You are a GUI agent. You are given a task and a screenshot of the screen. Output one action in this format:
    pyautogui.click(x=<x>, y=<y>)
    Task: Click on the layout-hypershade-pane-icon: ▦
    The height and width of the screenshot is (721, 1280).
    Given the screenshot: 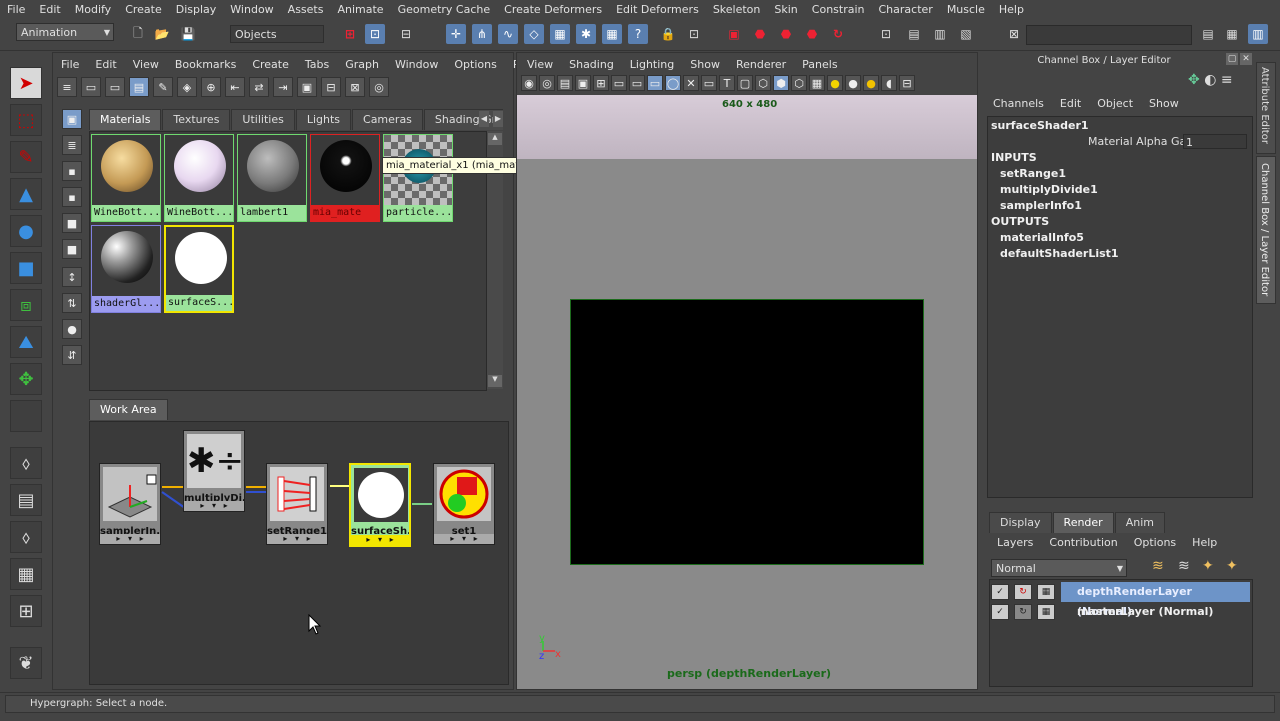 What is the action you would take?
    pyautogui.click(x=26, y=574)
    